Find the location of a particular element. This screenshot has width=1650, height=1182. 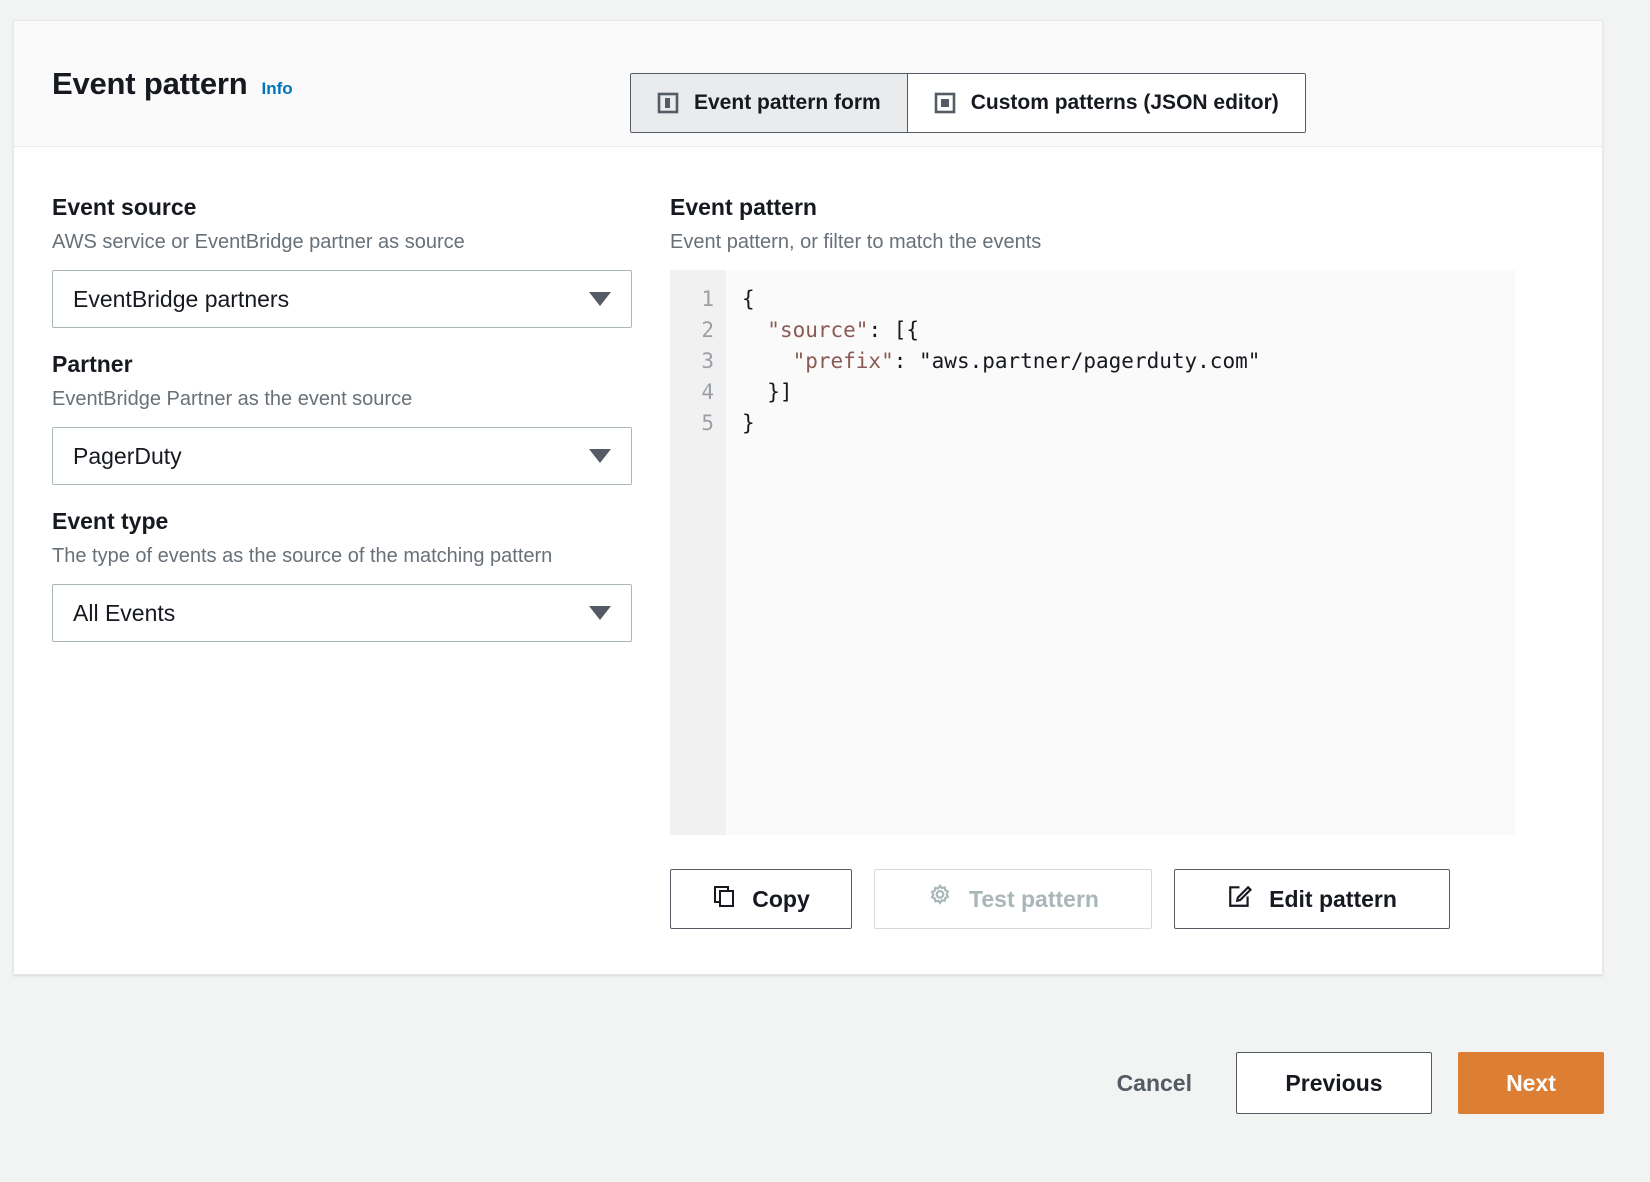

edit-pattern-button: Edit pattern is located at coordinates (1312, 899).